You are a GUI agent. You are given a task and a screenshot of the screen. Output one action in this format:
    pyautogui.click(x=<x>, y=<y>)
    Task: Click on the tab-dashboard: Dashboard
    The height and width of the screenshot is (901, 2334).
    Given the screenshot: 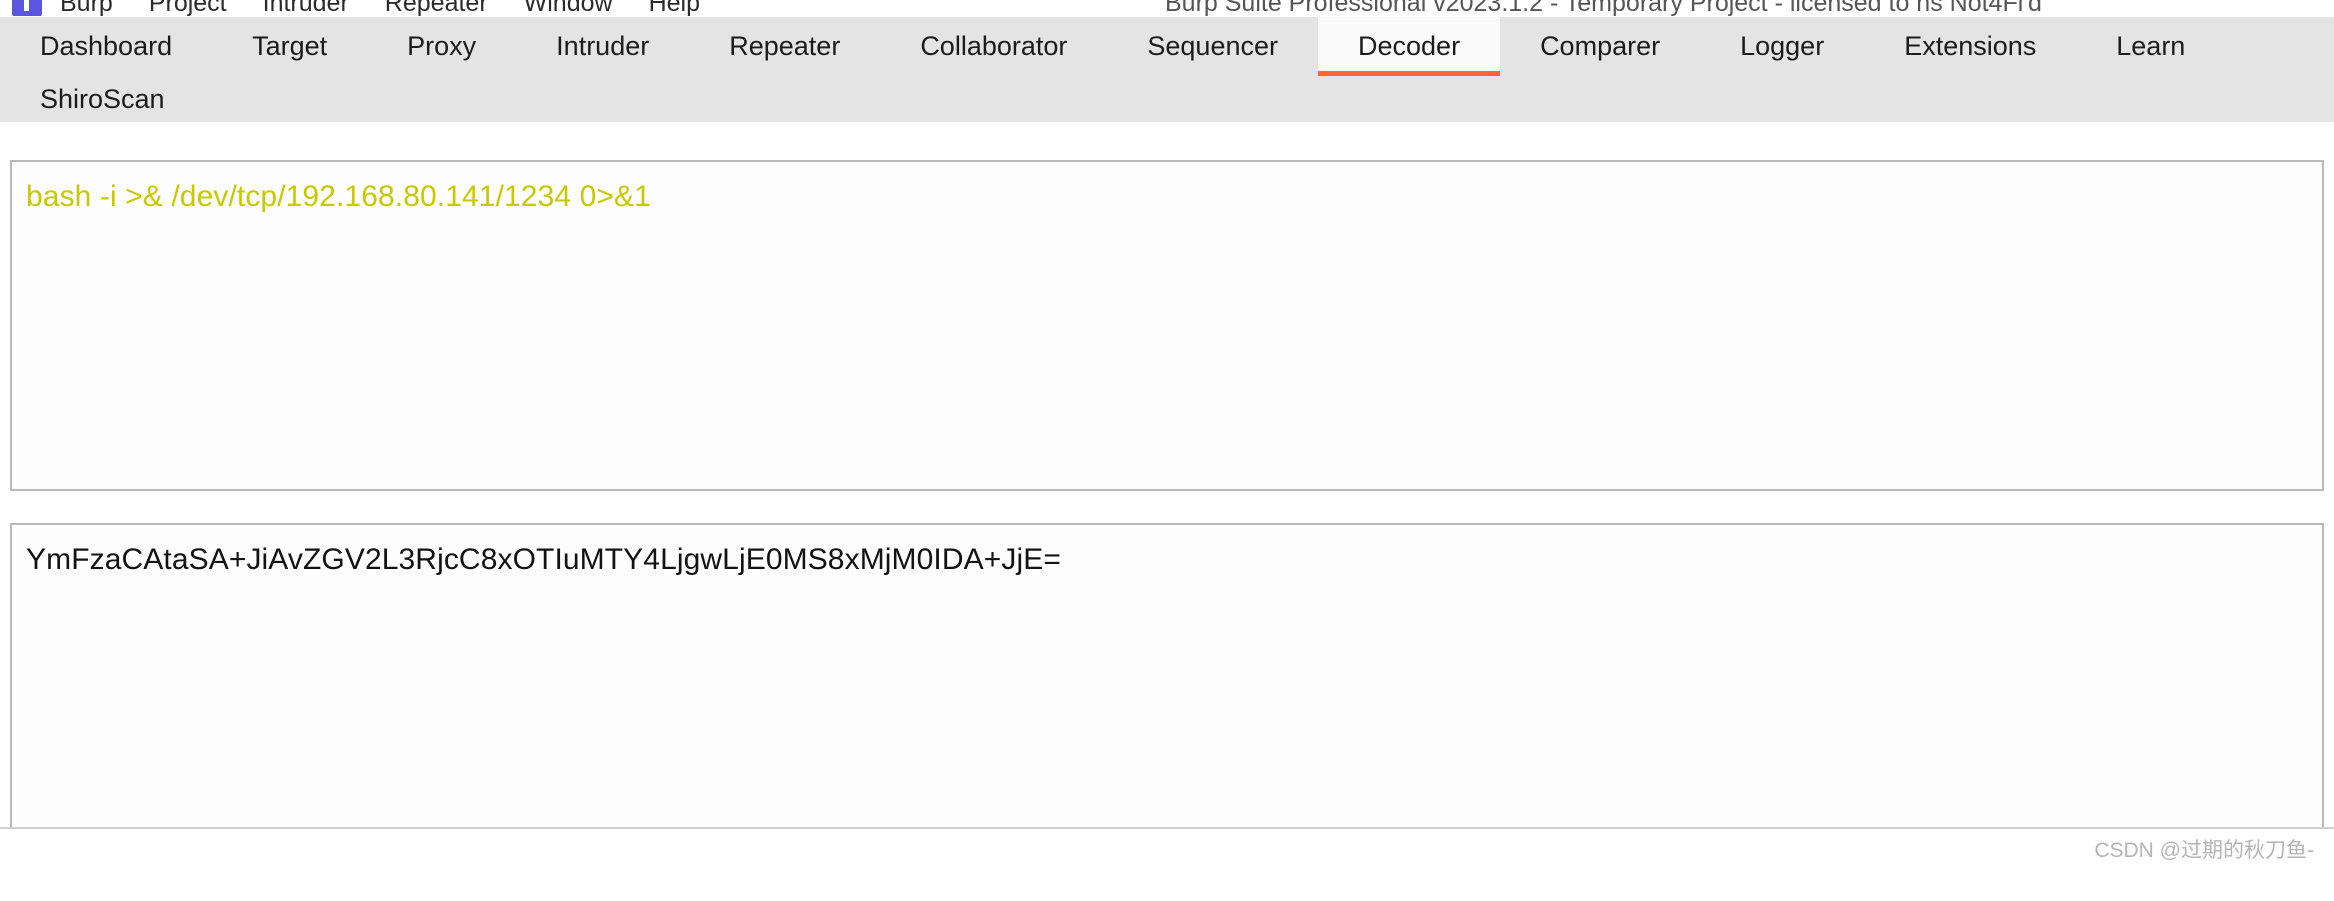 What is the action you would take?
    pyautogui.click(x=106, y=46)
    